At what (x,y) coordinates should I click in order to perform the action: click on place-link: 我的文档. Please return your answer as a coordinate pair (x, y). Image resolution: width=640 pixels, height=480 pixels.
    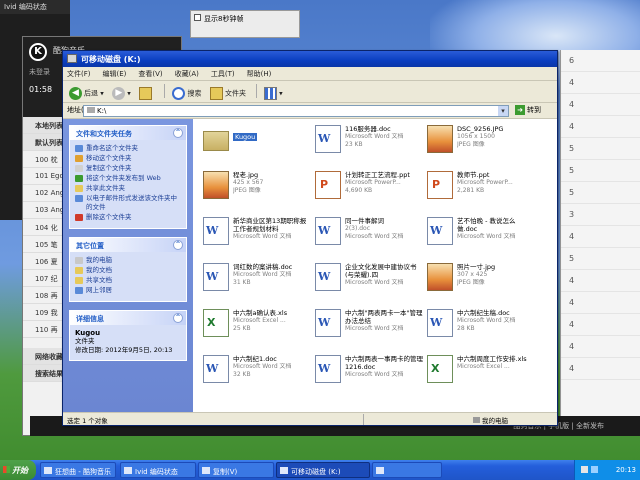
    Looking at the image, I should click on (128, 270).